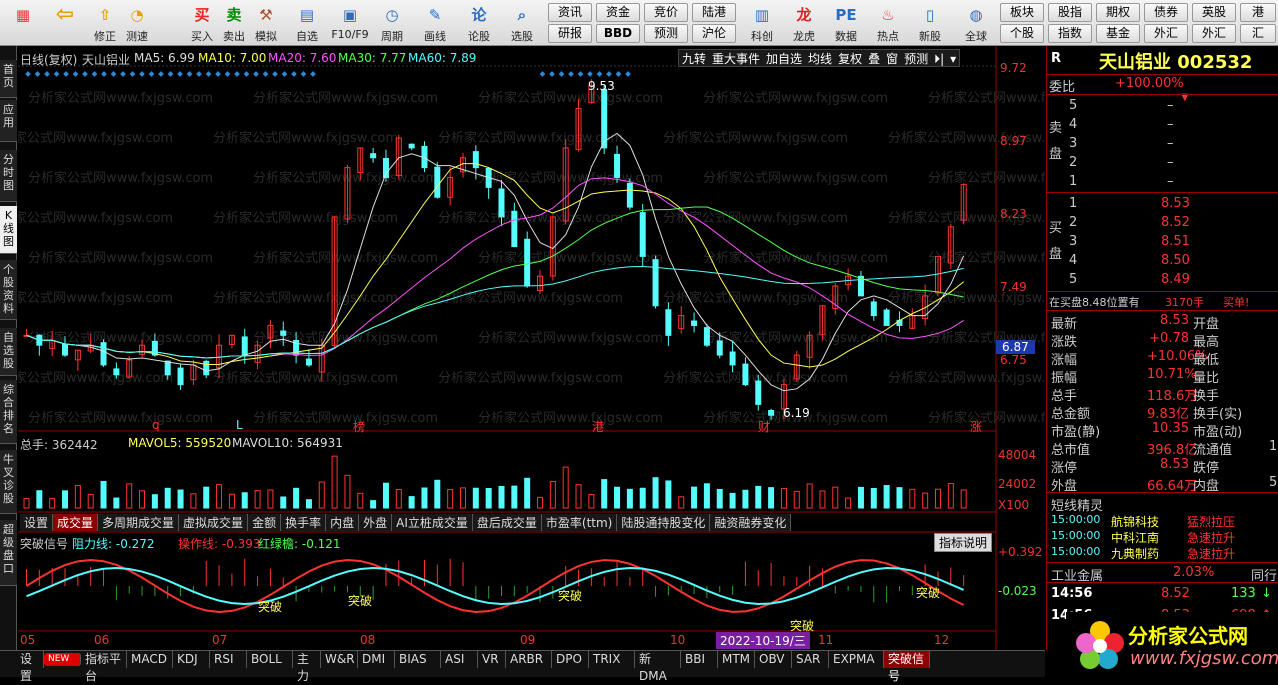 This screenshot has height=685, width=1278. I want to click on ipo-button: ▯ 新股, so click(930, 23).